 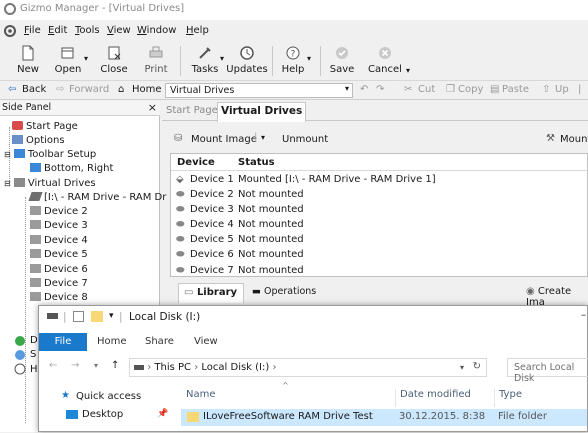 I want to click on disc-icon: ◉, so click(x=530, y=291).